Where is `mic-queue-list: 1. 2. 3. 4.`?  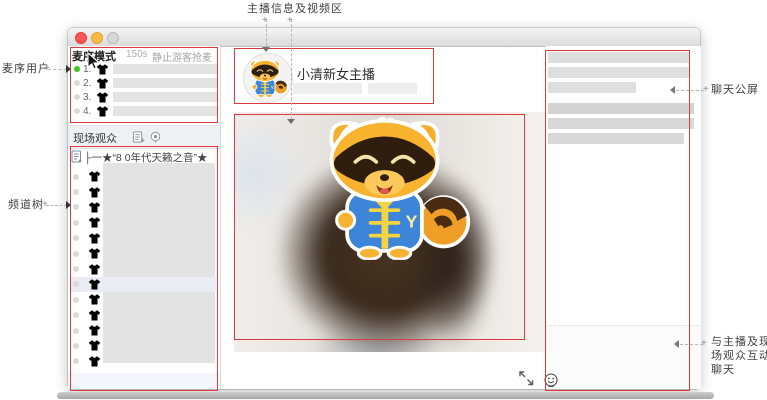 mic-queue-list: 1. 2. 3. 4. is located at coordinates (144, 90).